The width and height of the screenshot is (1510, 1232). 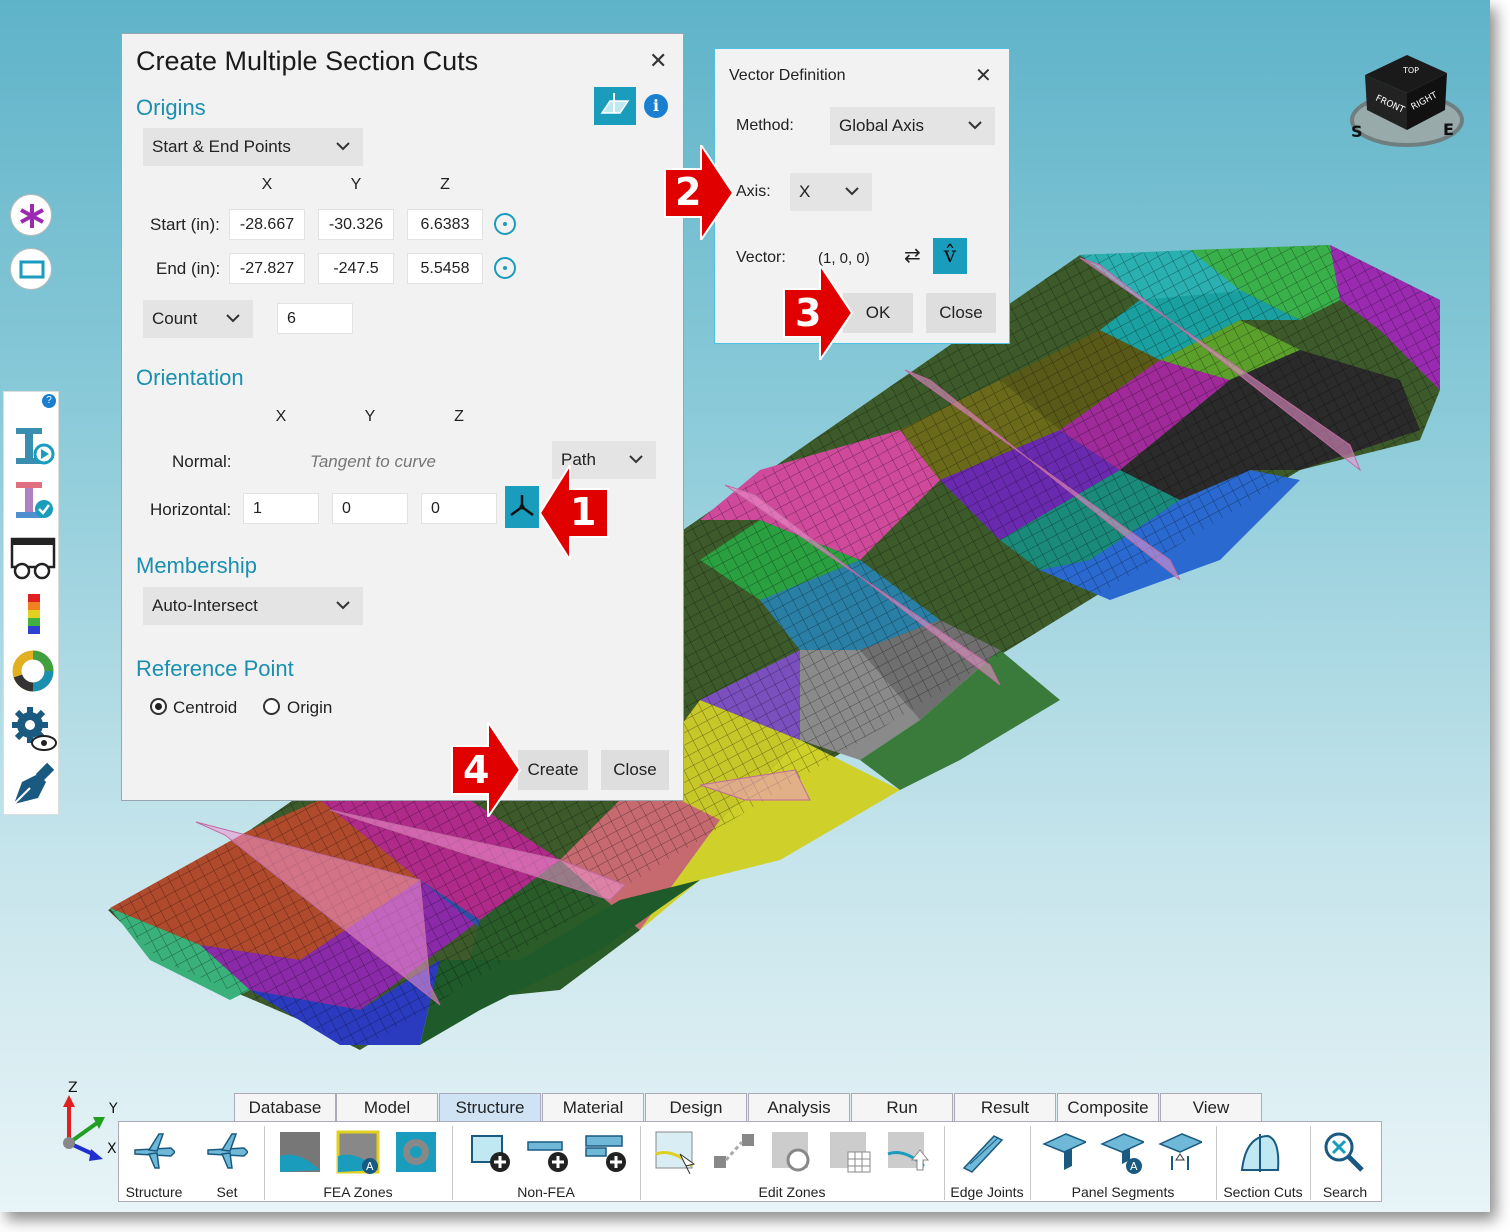 What do you see at coordinates (185, 224) in the screenshot?
I see `start-label: Start (in):` at bounding box center [185, 224].